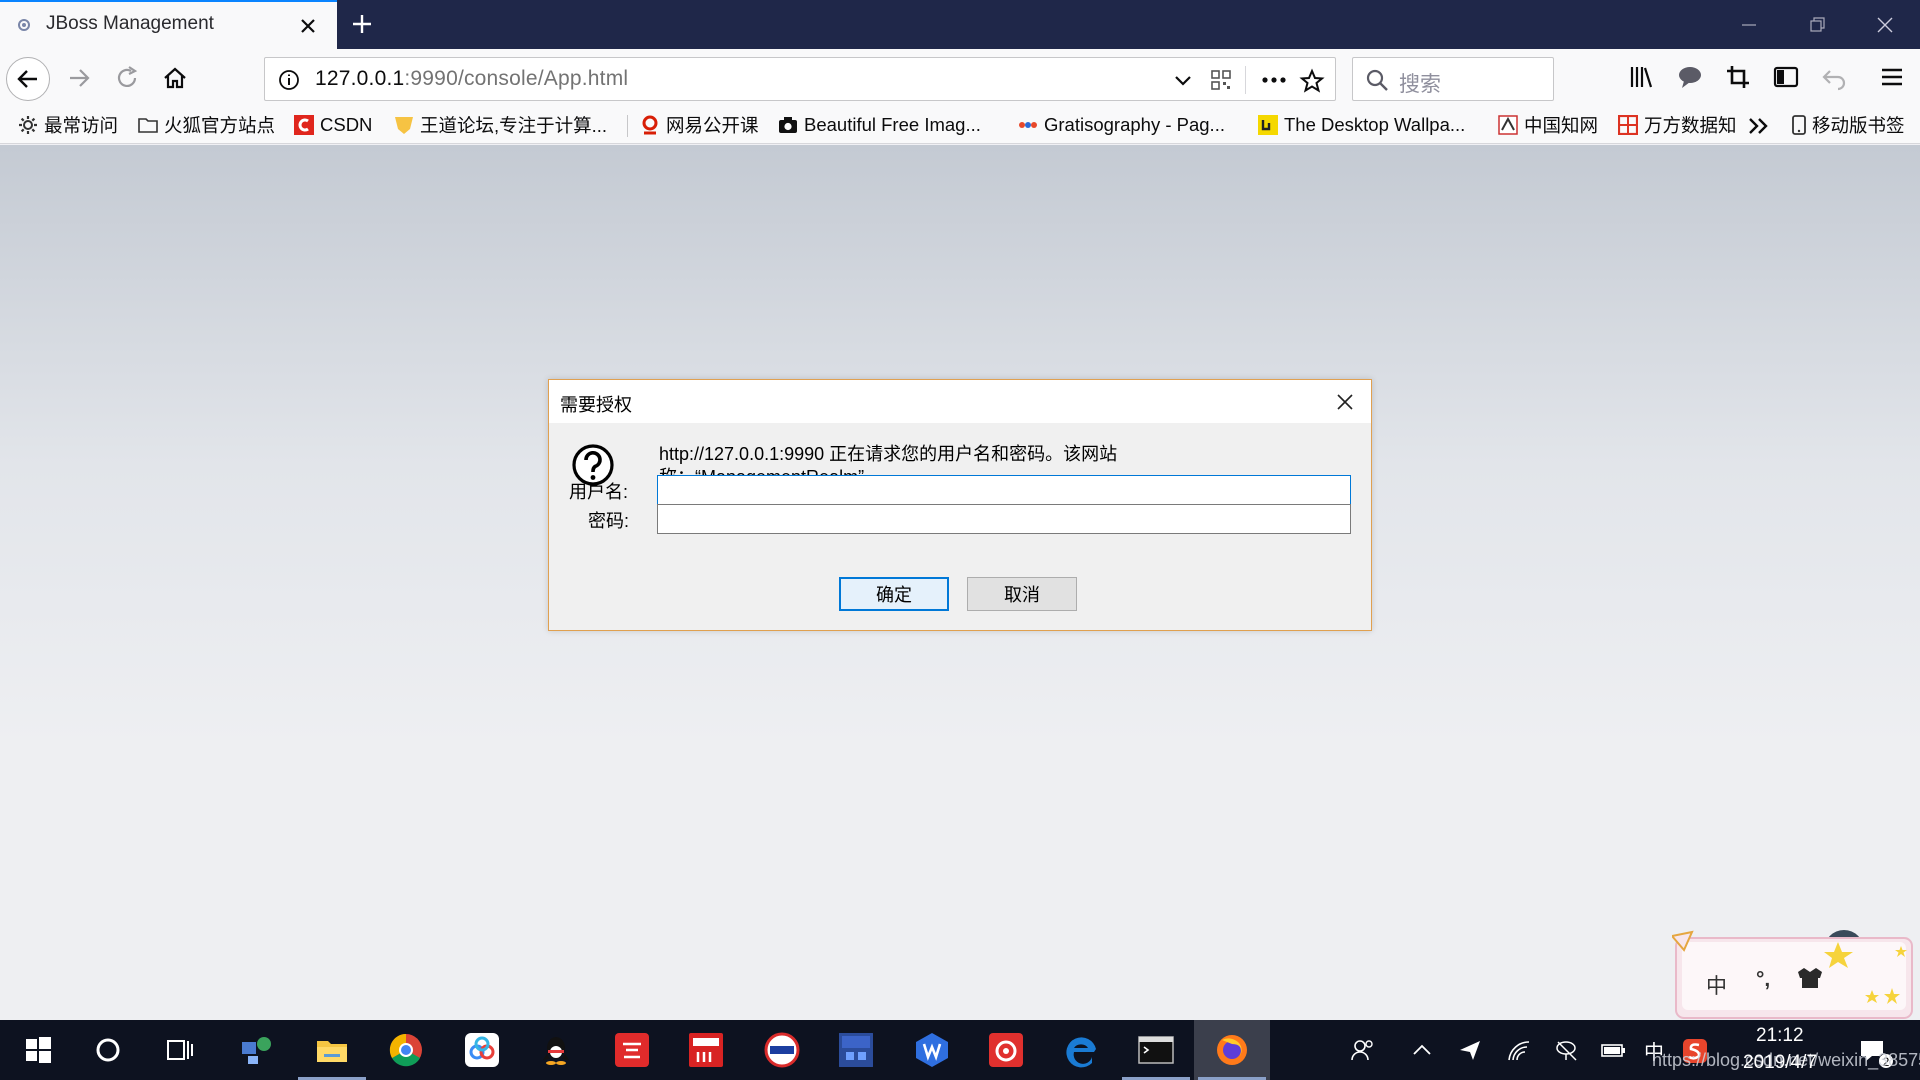  What do you see at coordinates (68, 125) in the screenshot?
I see `bookmark-most-visited: 最常访问` at bounding box center [68, 125].